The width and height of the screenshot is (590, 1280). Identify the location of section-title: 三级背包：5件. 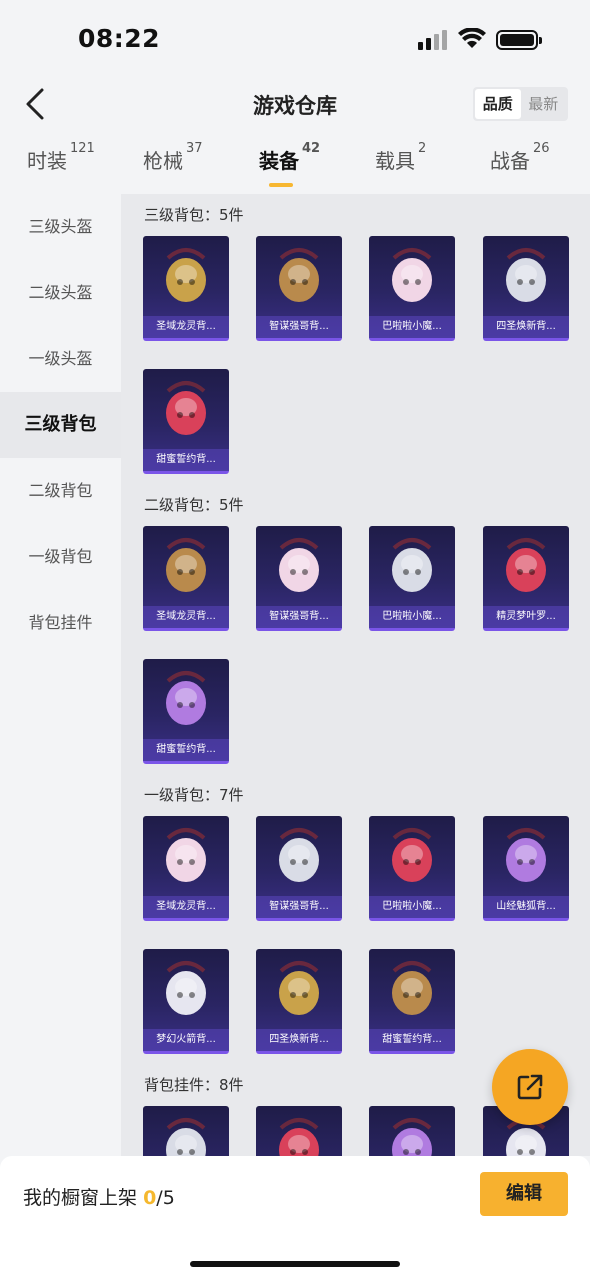
(194, 215).